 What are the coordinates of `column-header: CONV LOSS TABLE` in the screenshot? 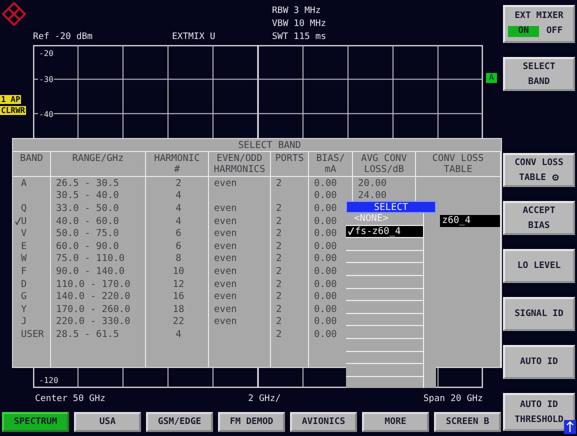 It's located at (458, 164).